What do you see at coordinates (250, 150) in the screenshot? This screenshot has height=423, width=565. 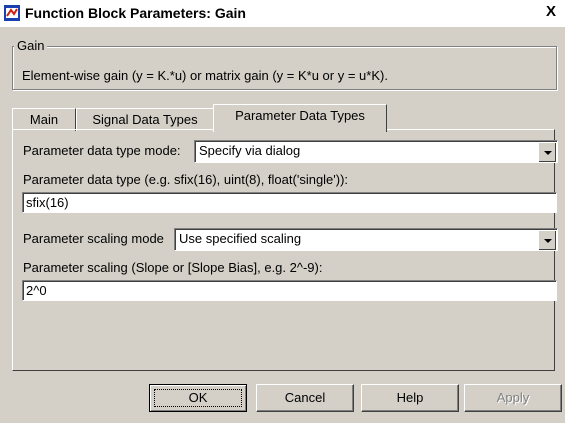 I see `param-data-type-mode-value: Specify via dialog` at bounding box center [250, 150].